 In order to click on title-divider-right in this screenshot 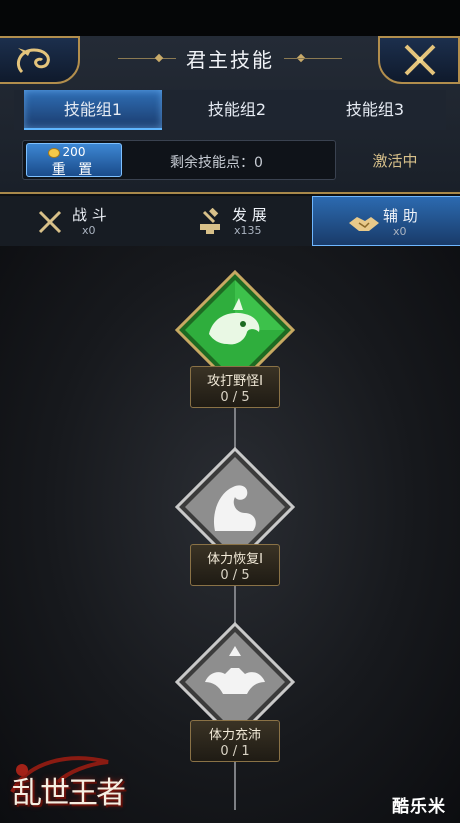, I will do `click(313, 58)`.